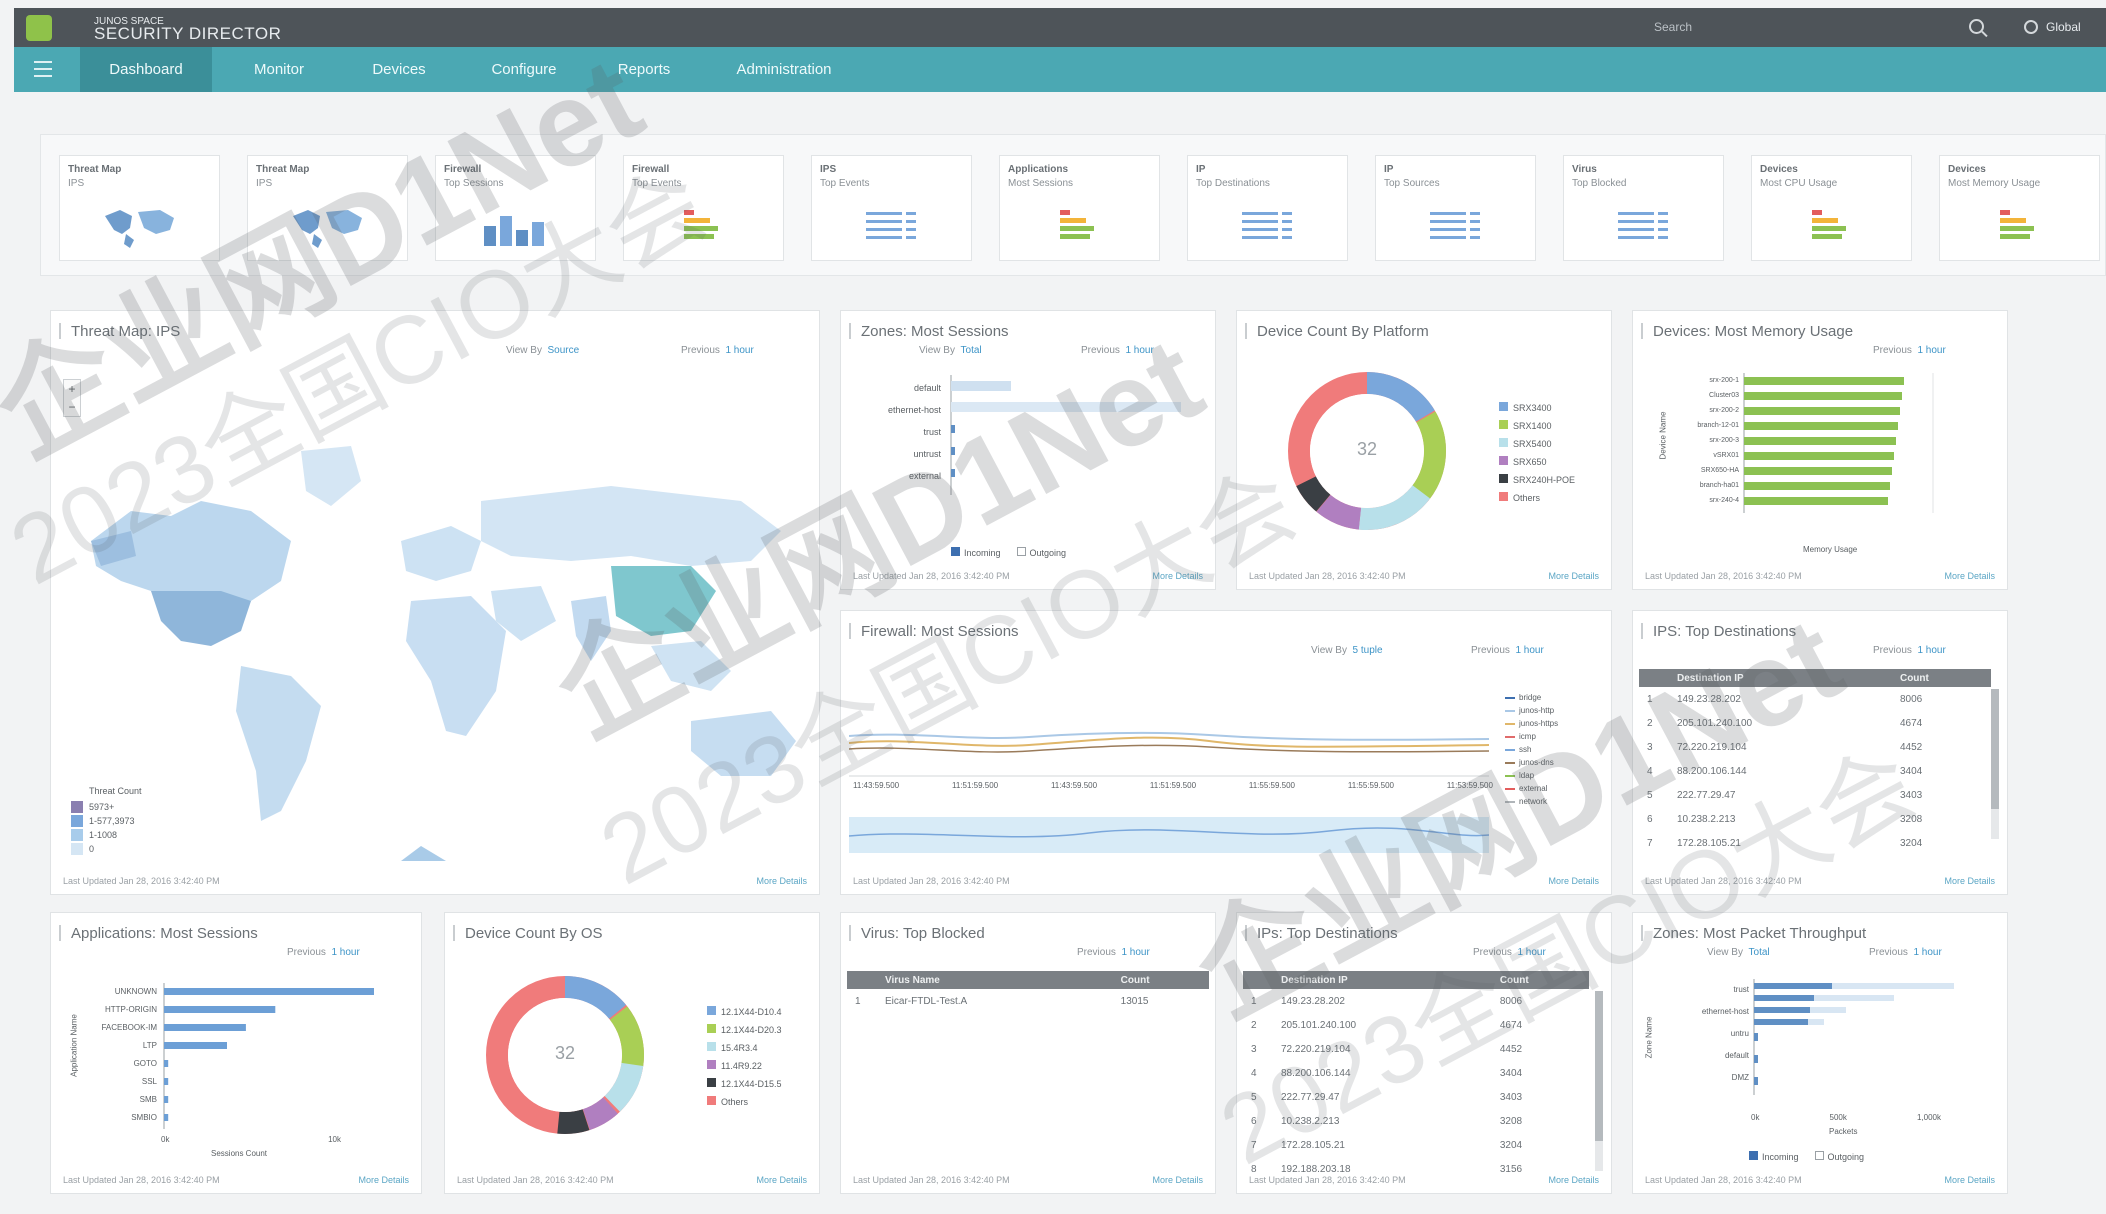 The height and width of the screenshot is (1214, 2106). Describe the element at coordinates (436, 626) in the screenshot. I see `world-map` at that location.